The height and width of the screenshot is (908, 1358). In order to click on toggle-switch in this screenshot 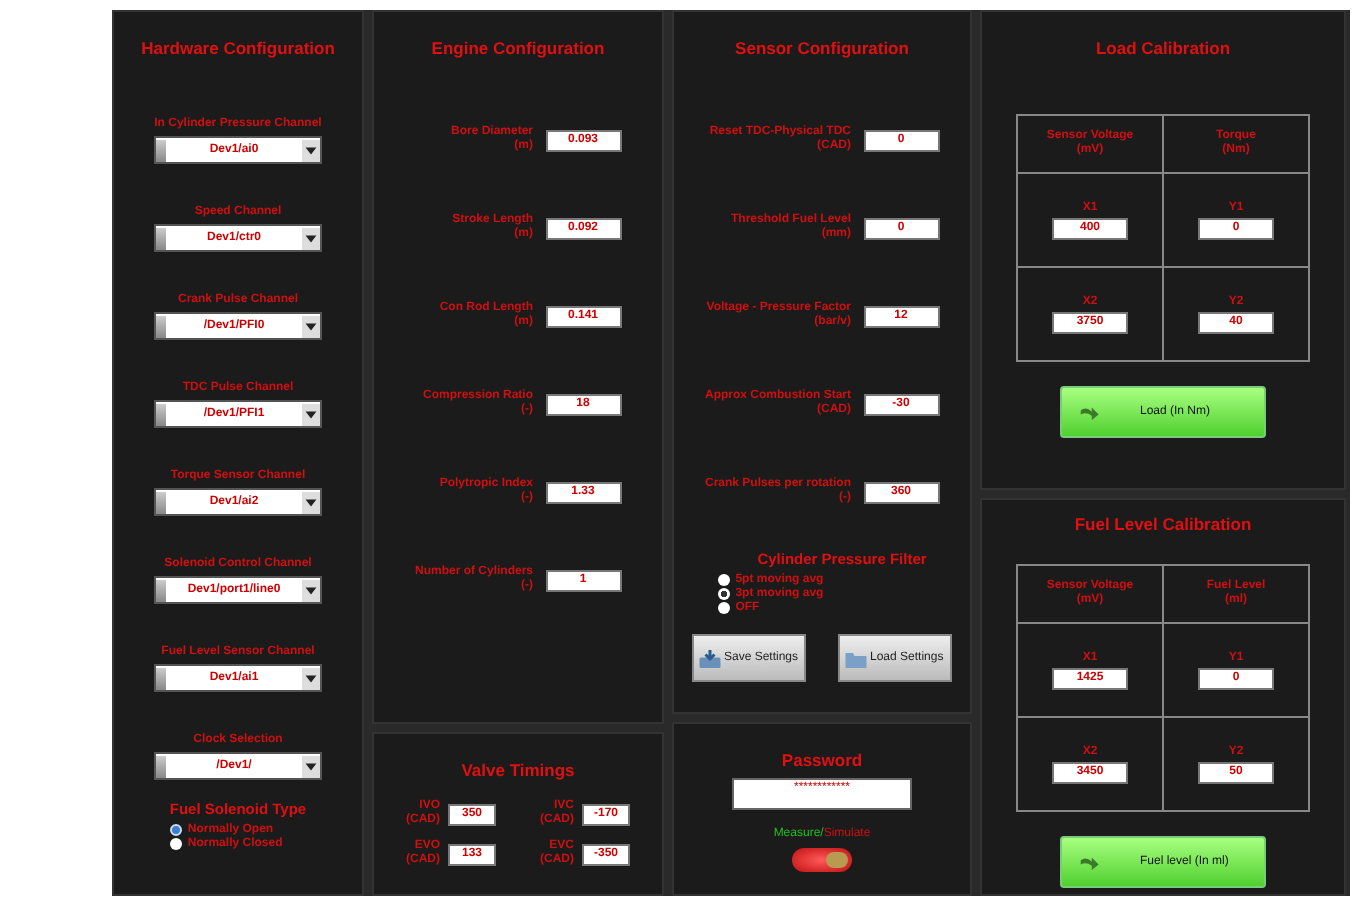, I will do `click(822, 860)`.